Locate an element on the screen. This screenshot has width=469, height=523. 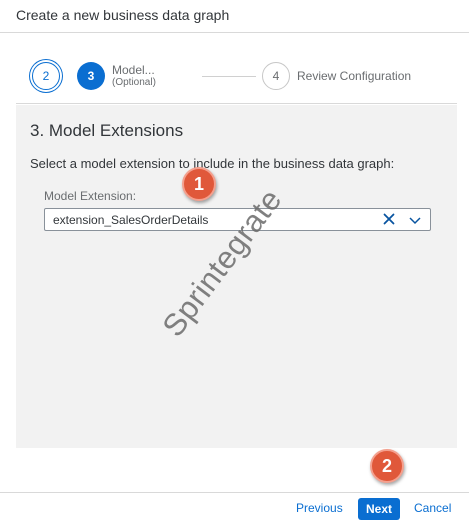
model-extension-value: extension_SalesOrderDetails is located at coordinates (130, 220).